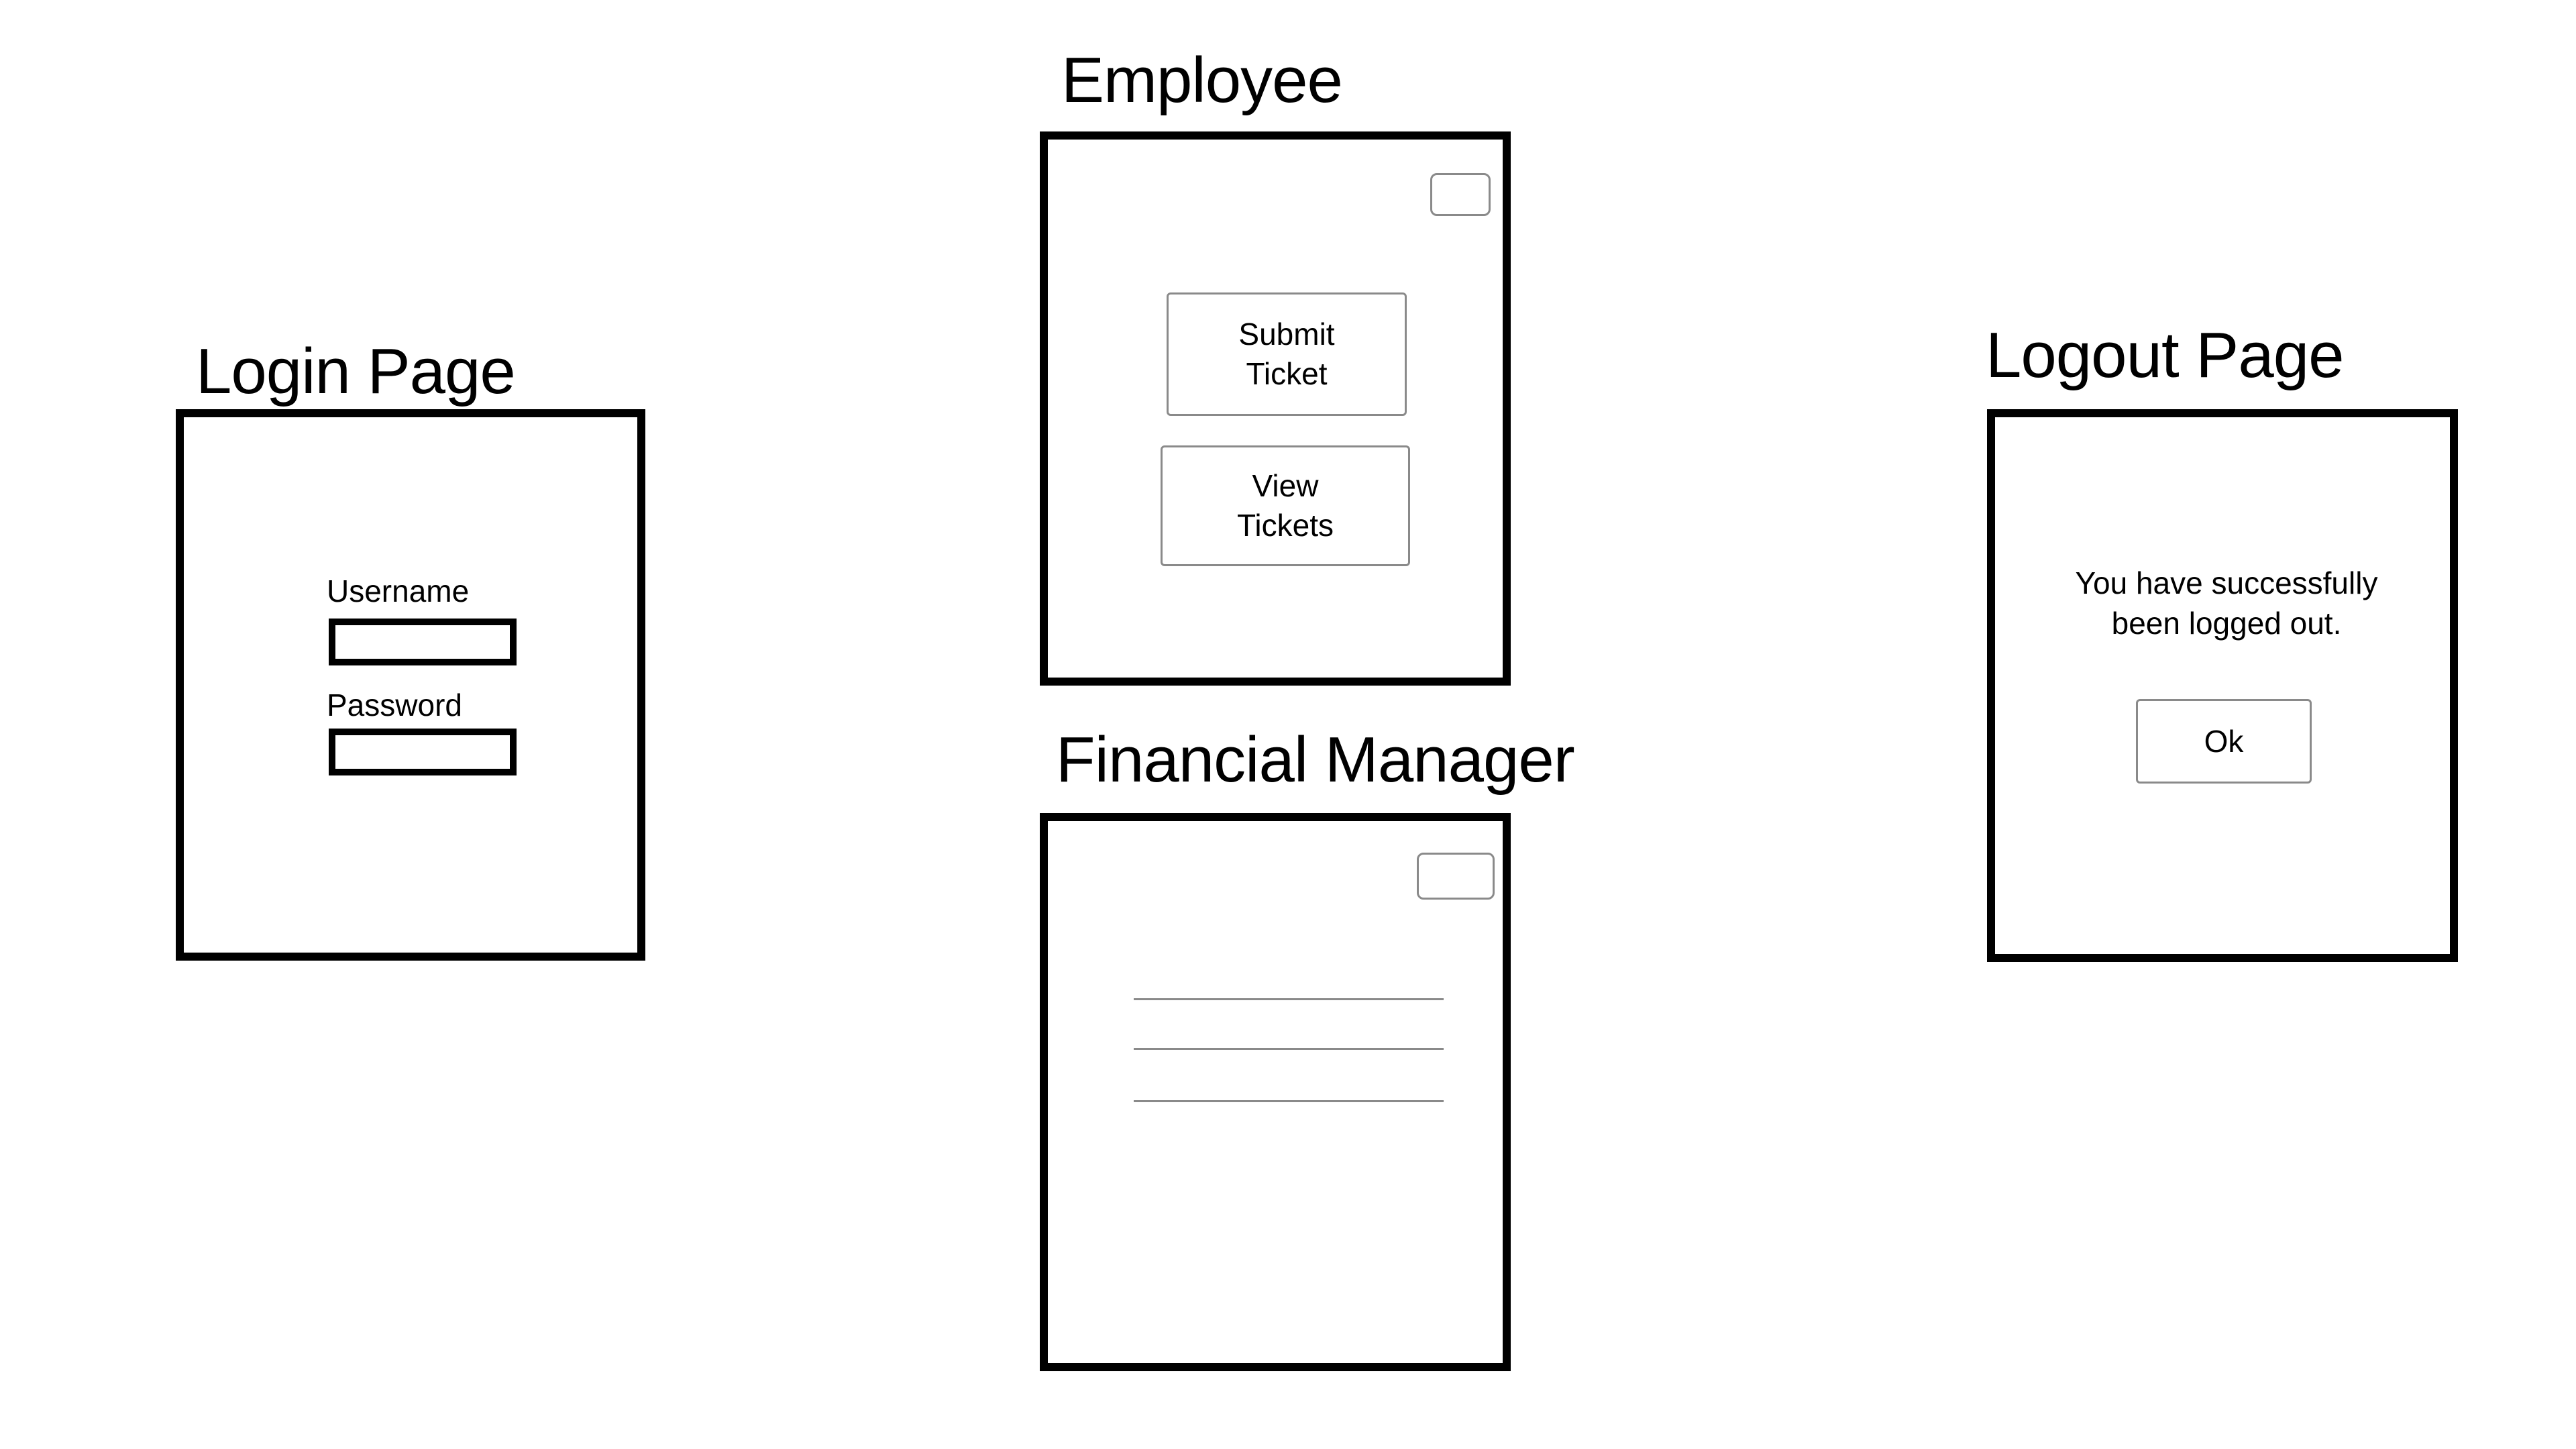  I want to click on username-field, so click(423, 642).